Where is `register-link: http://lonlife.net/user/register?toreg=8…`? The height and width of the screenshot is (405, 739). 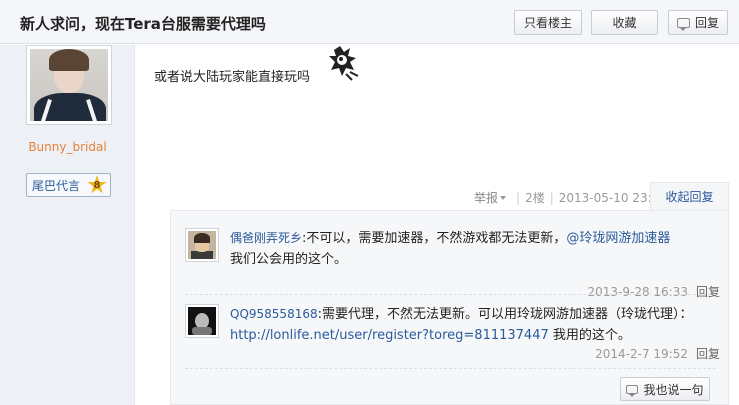 register-link: http://lonlife.net/user/register?toreg=8… is located at coordinates (389, 335).